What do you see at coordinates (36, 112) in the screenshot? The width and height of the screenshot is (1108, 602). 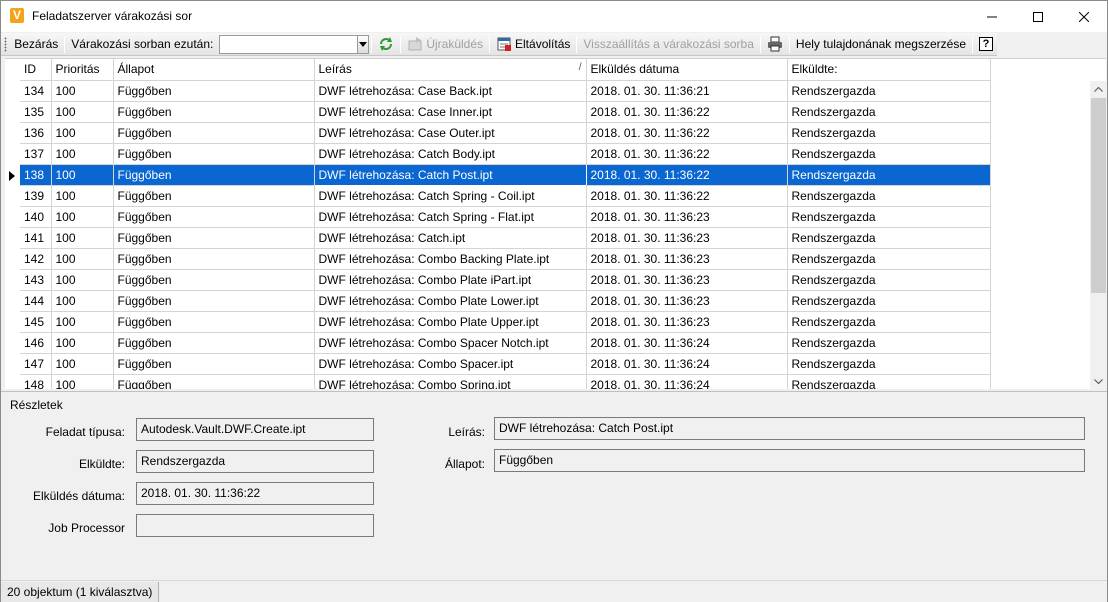 I see `cell-id: 135` at bounding box center [36, 112].